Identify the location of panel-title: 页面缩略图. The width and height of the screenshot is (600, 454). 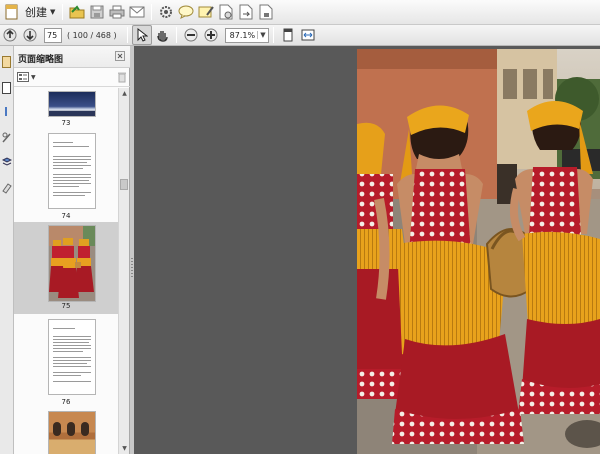
(41, 60).